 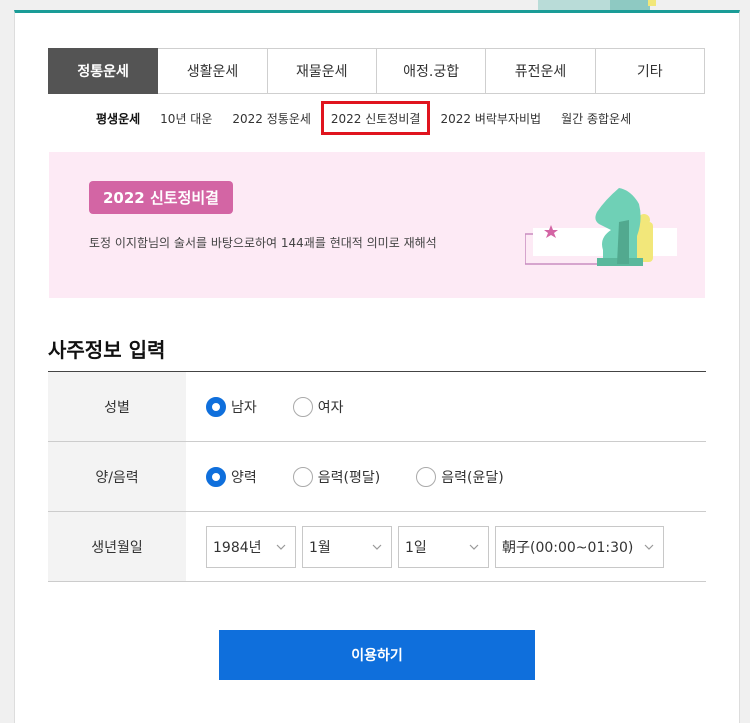 I want to click on gender-male-radio: 남자, so click(x=231, y=406).